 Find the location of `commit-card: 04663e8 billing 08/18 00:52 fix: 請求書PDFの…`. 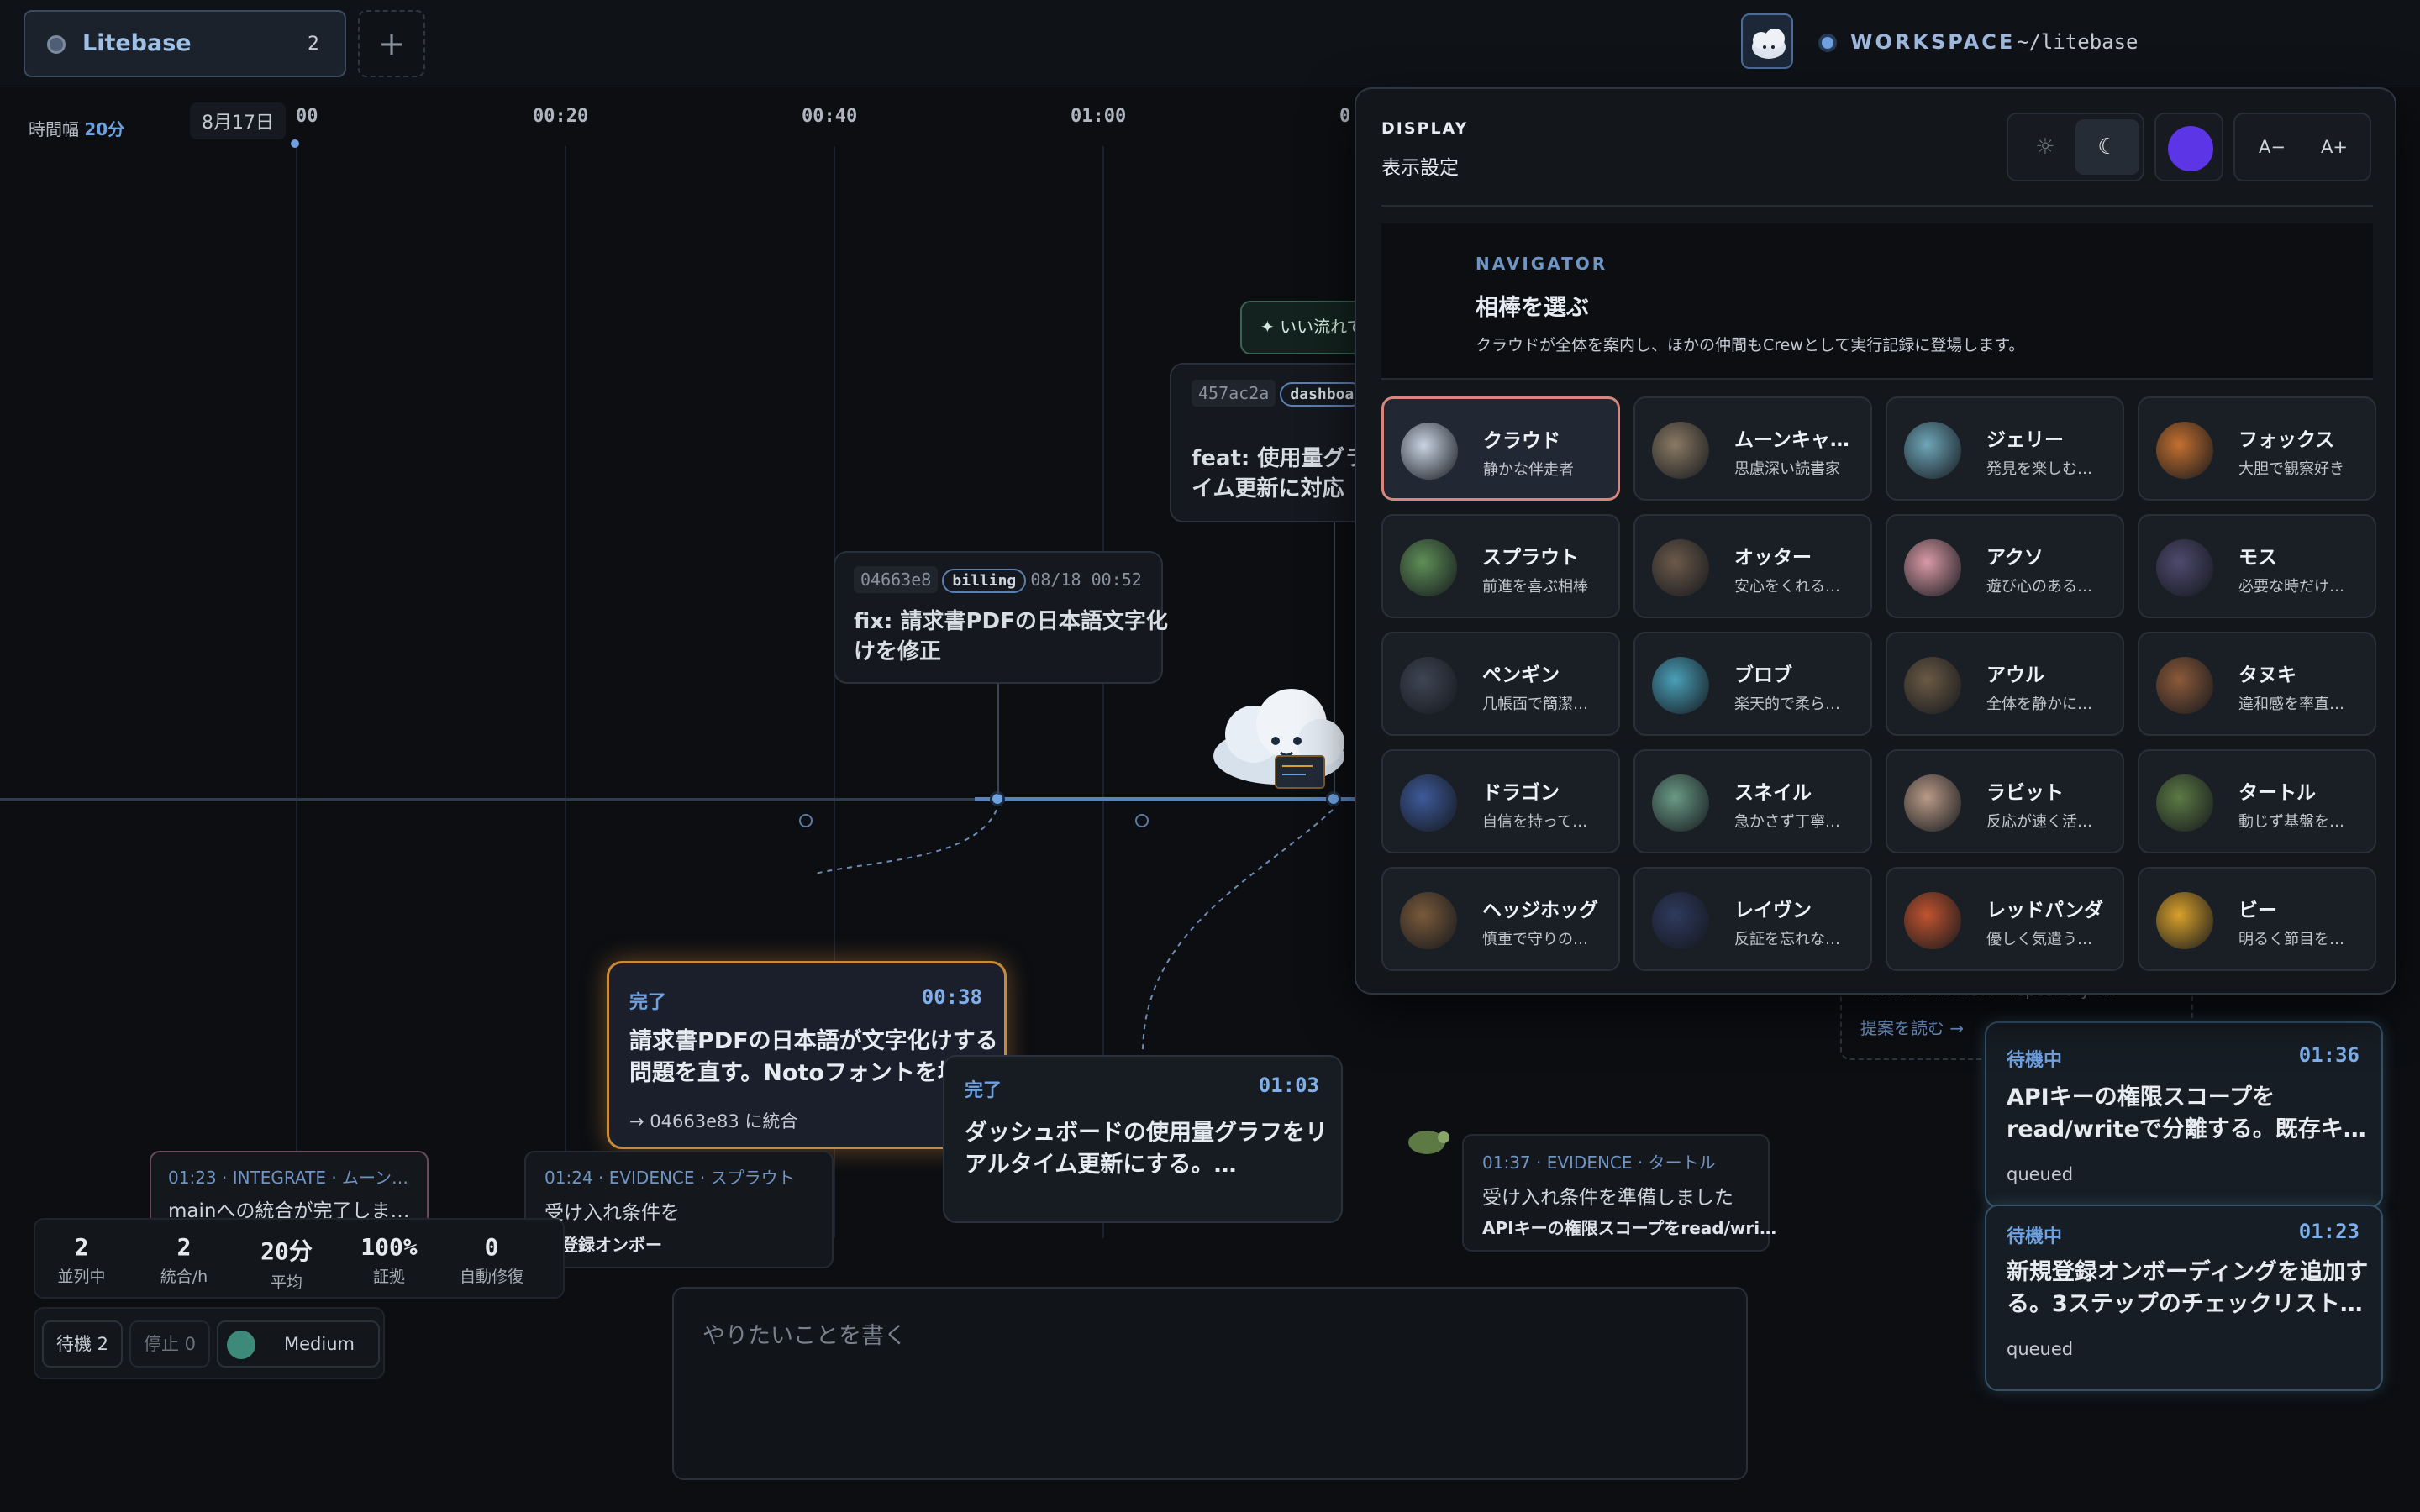

commit-card: 04663e8 billing 08/18 00:52 fix: 請求書PDFの… is located at coordinates (1001, 617).